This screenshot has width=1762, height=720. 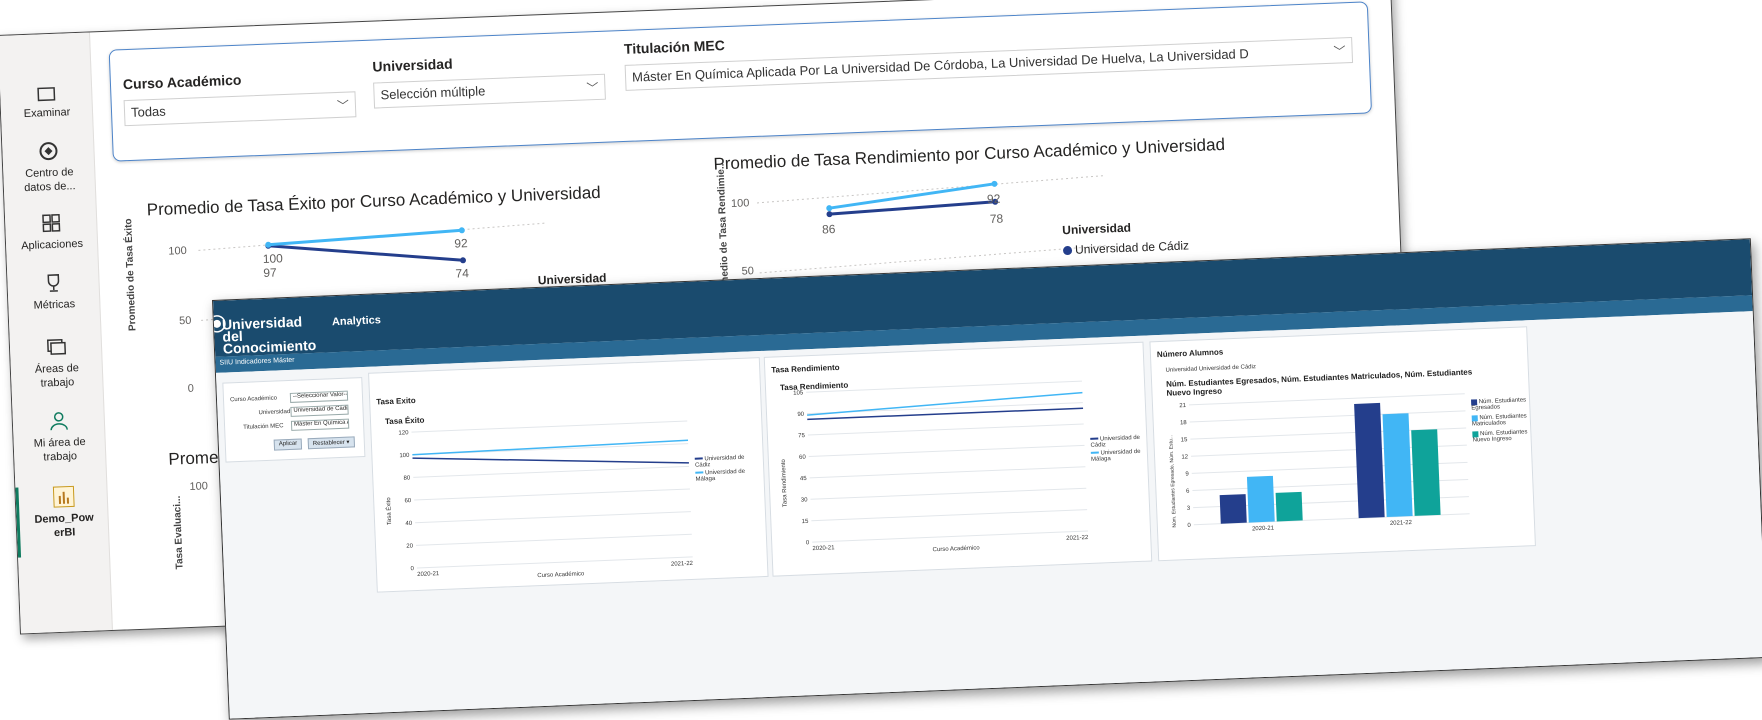 I want to click on legend-label: Núm. Estudiantes Nuevo Ingreso, so click(x=1500, y=436).